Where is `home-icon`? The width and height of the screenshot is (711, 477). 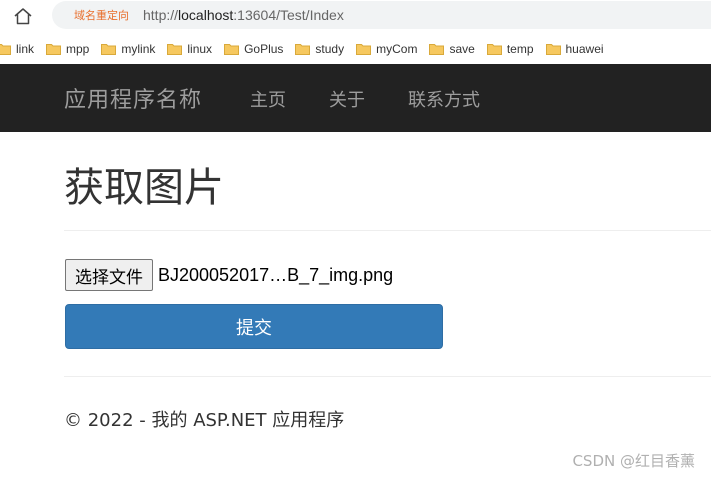 home-icon is located at coordinates (23, 16).